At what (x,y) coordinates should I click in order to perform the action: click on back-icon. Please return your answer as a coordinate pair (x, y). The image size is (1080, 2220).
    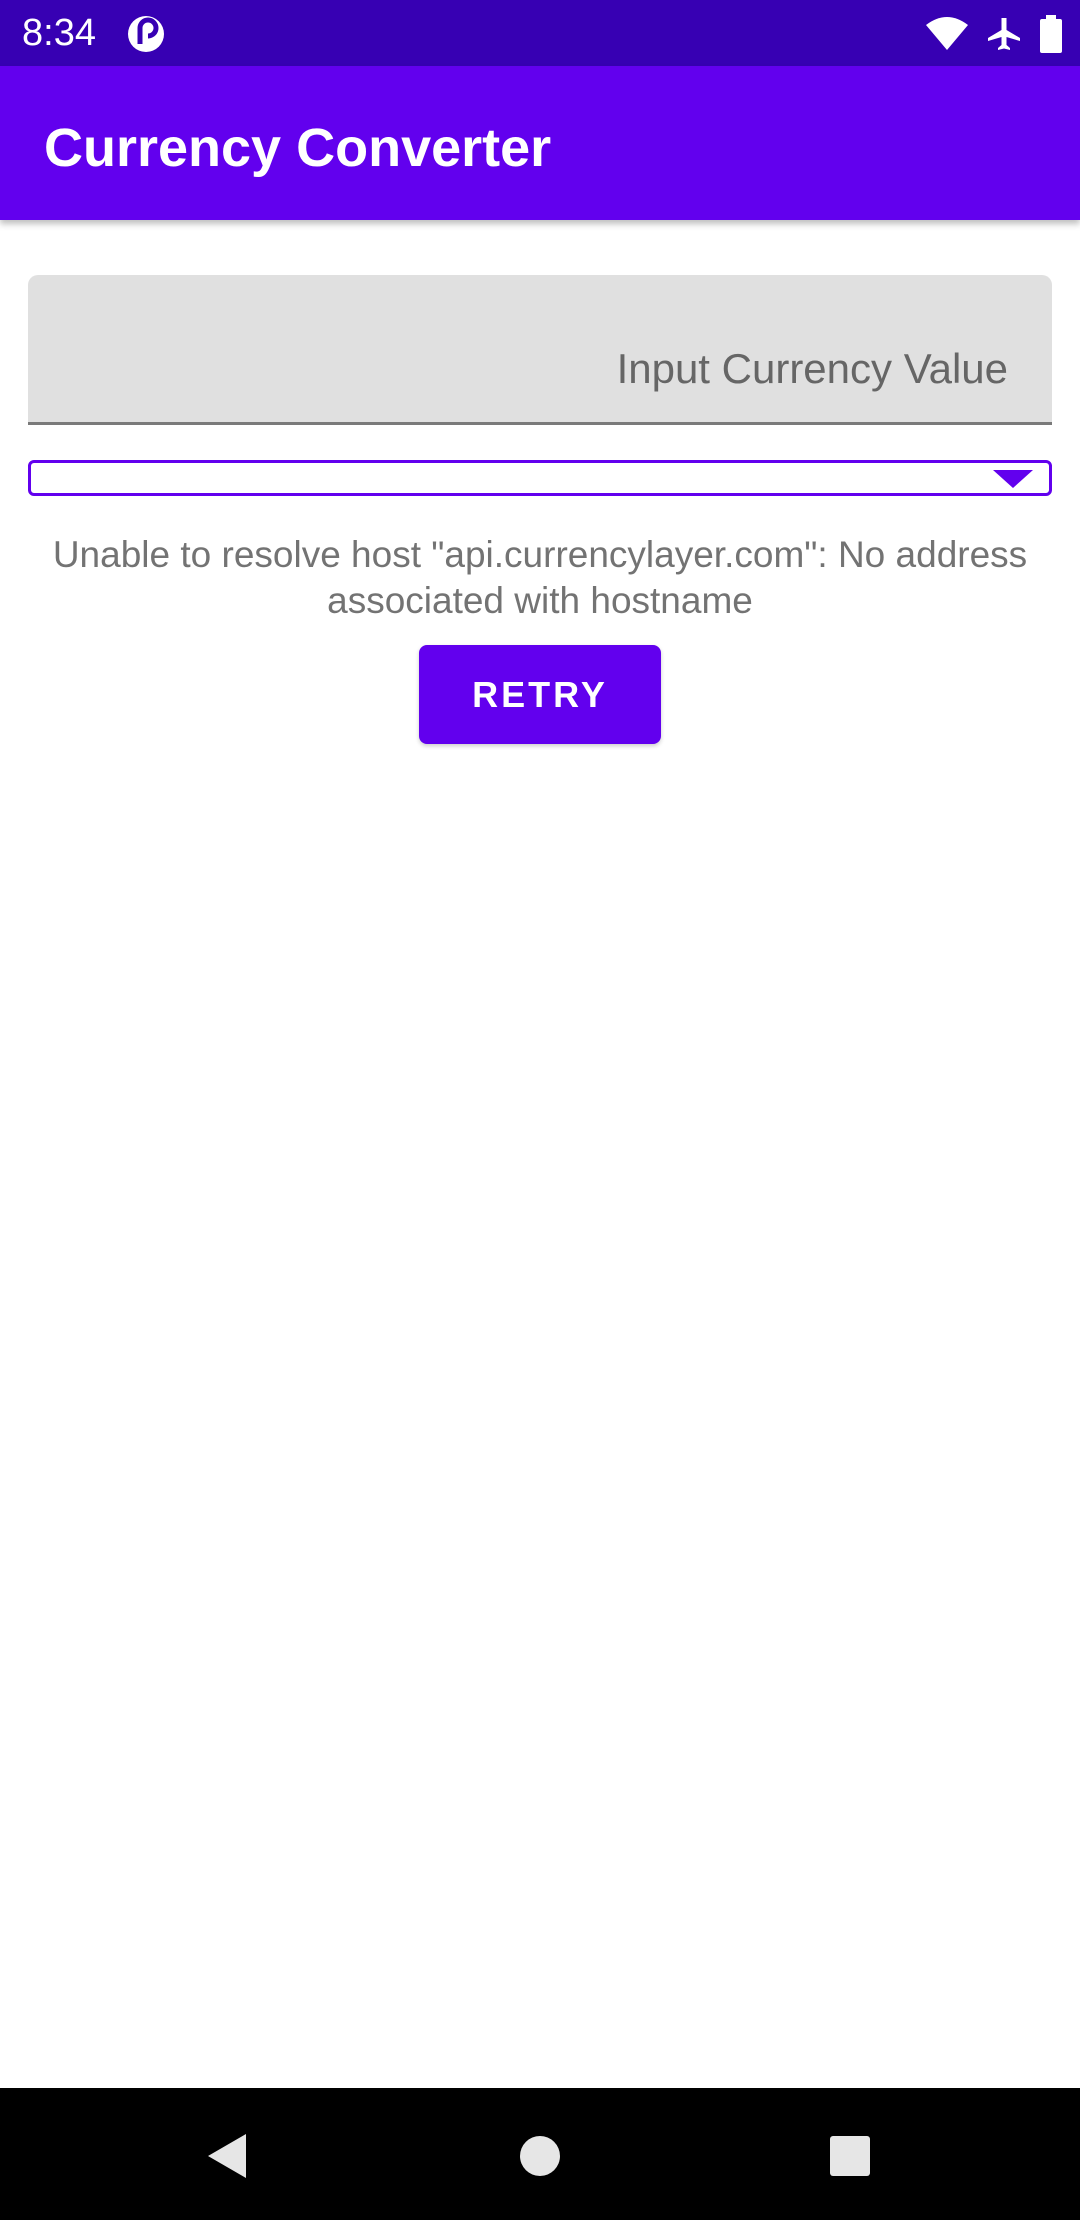
    Looking at the image, I should click on (228, 2156).